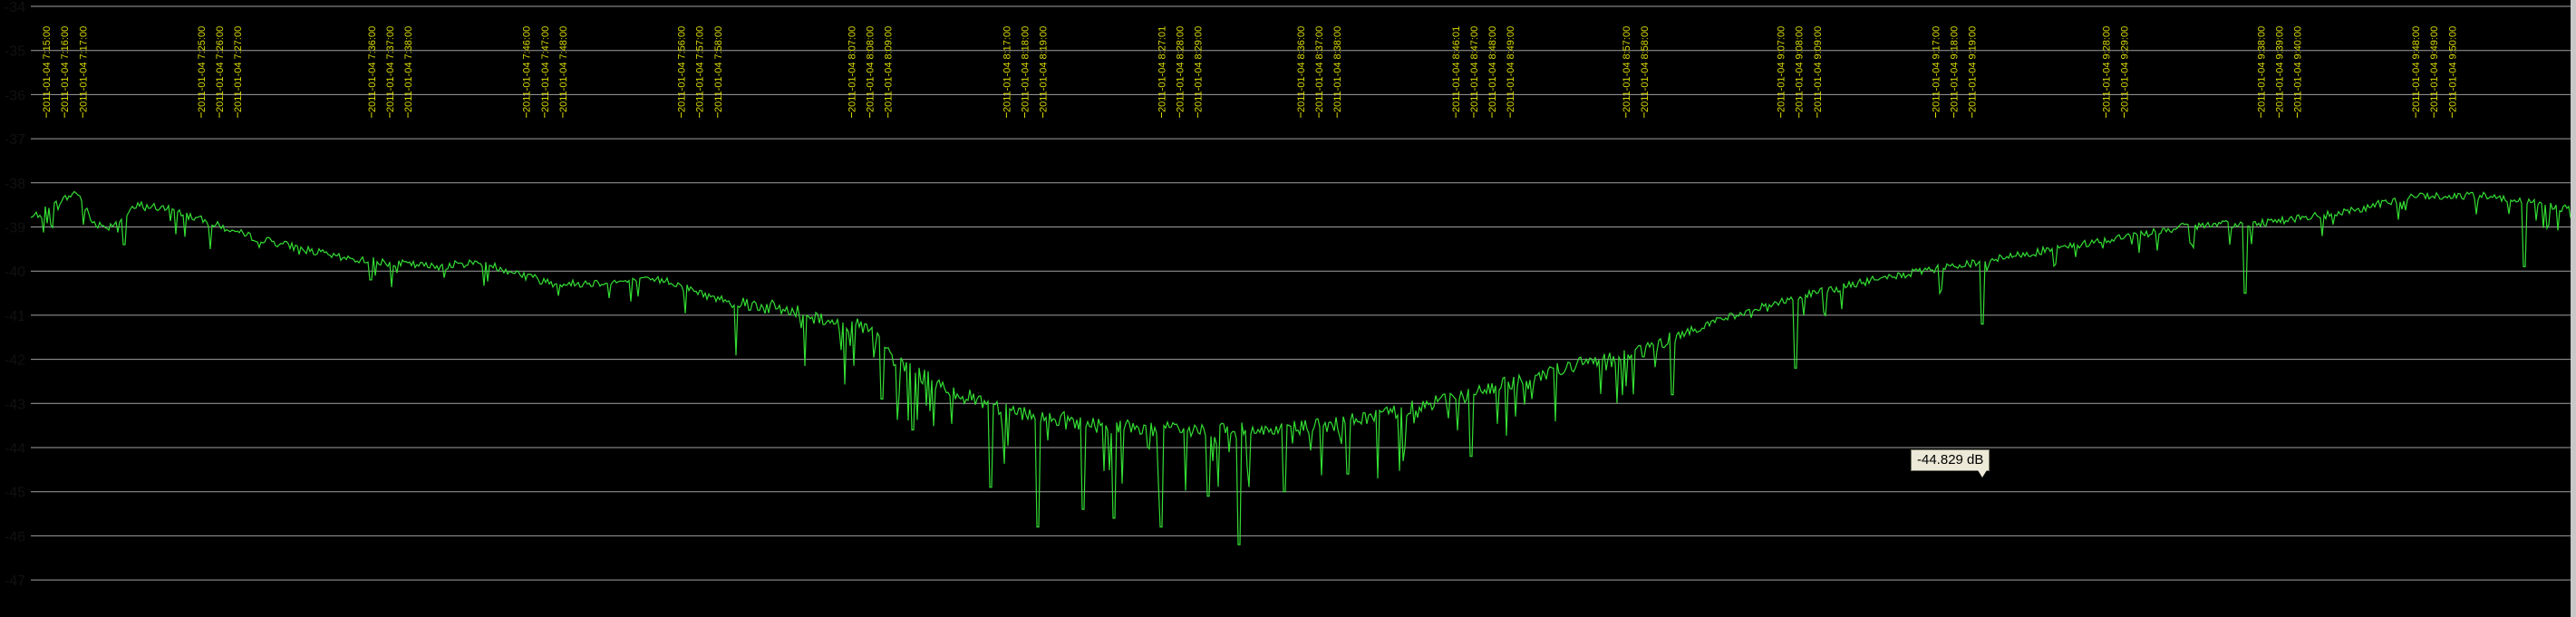 The image size is (2576, 617). What do you see at coordinates (1511, 69) in the screenshot?
I see `timestamp-label: 2011-01-04 8:49:00` at bounding box center [1511, 69].